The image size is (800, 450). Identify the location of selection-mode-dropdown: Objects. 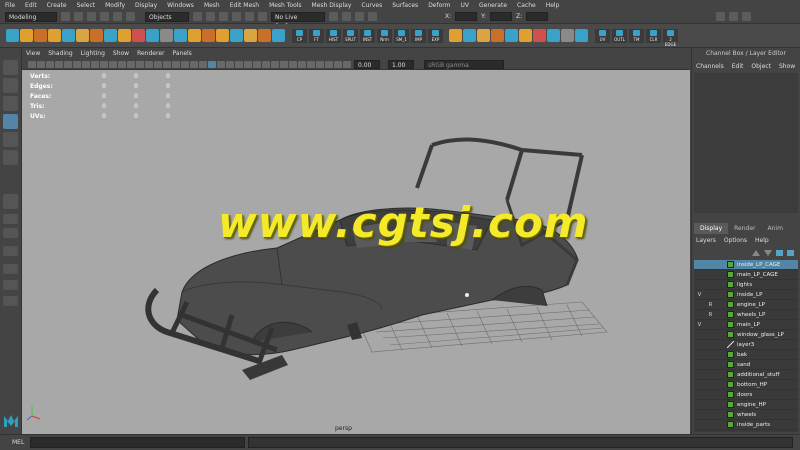
(167, 16).